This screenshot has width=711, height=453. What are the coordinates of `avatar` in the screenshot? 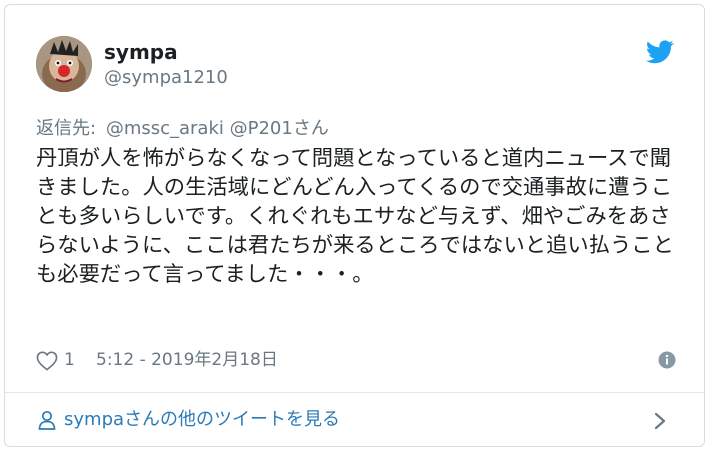 It's located at (64, 64).